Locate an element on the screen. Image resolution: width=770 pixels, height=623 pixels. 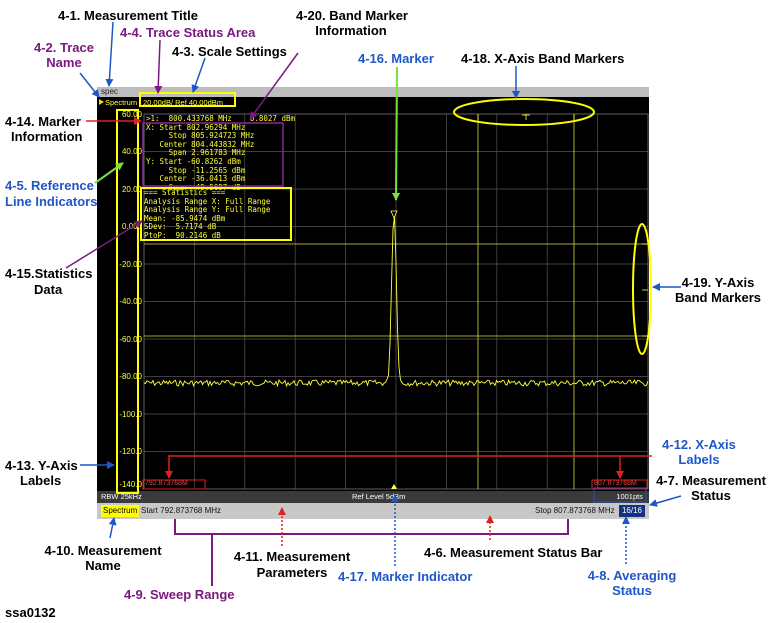
callout-averaging-line2: Status is located at coordinates (632, 590).